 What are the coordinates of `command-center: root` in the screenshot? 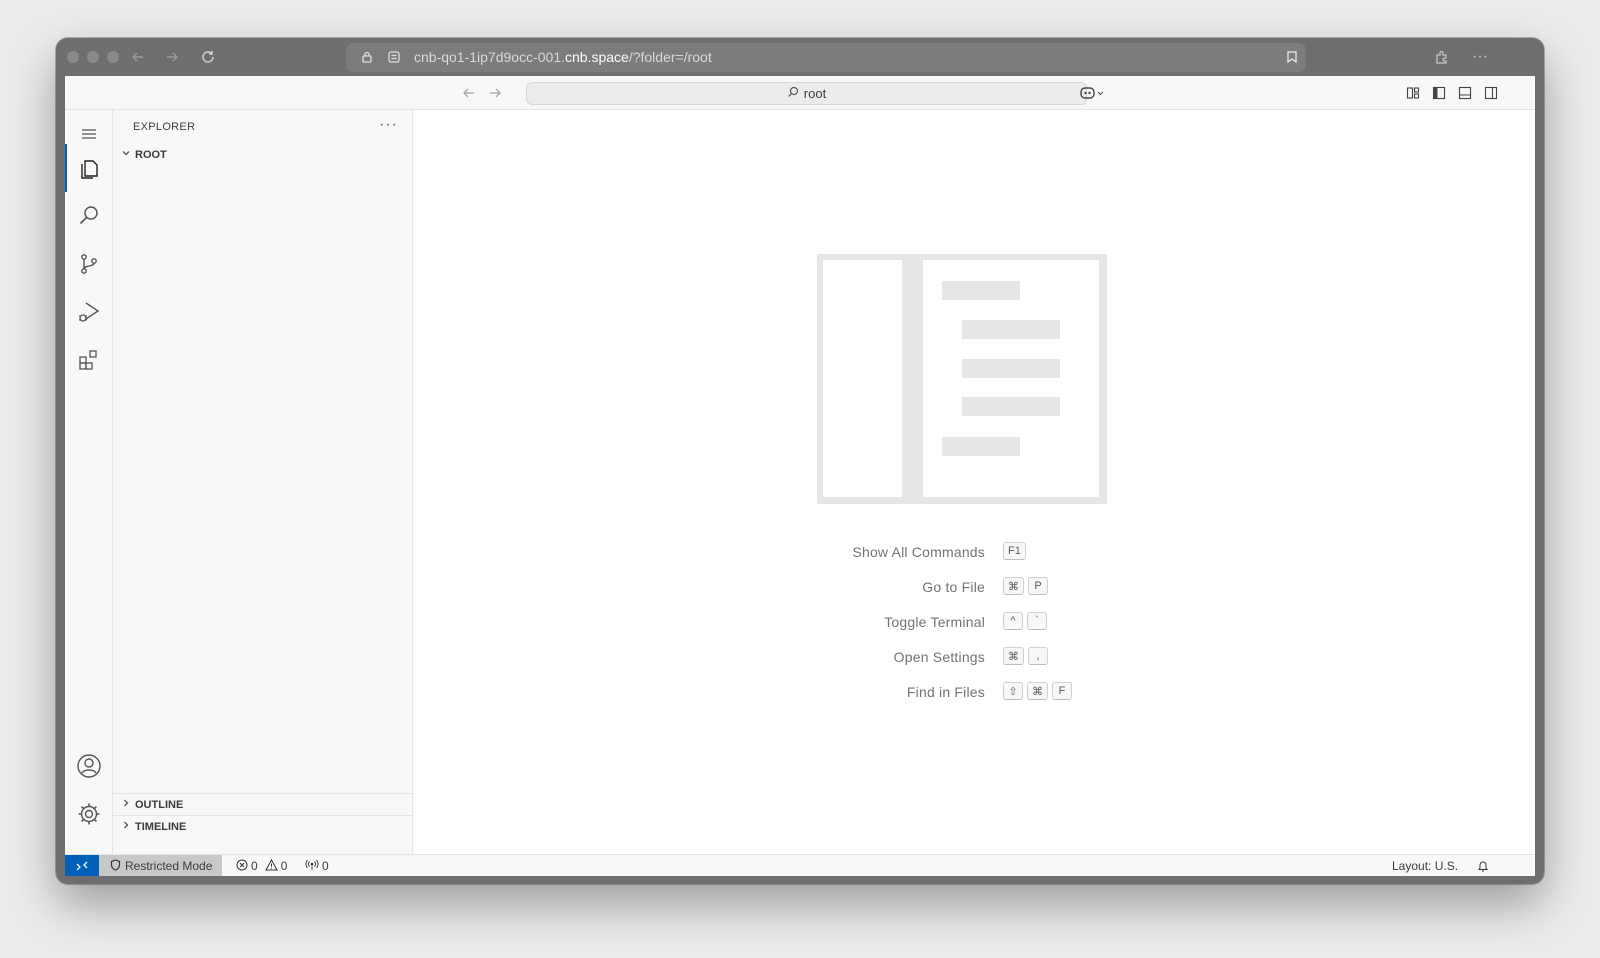 It's located at (806, 93).